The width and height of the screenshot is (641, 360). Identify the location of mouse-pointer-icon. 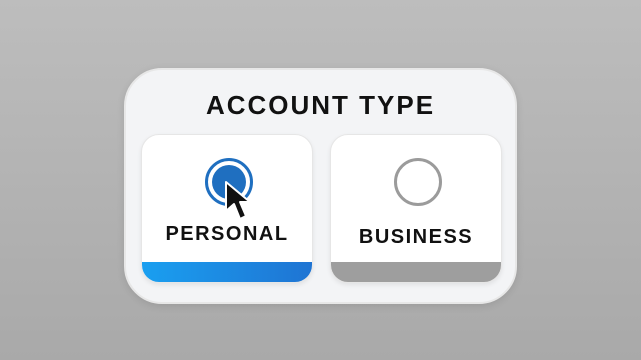
(238, 200).